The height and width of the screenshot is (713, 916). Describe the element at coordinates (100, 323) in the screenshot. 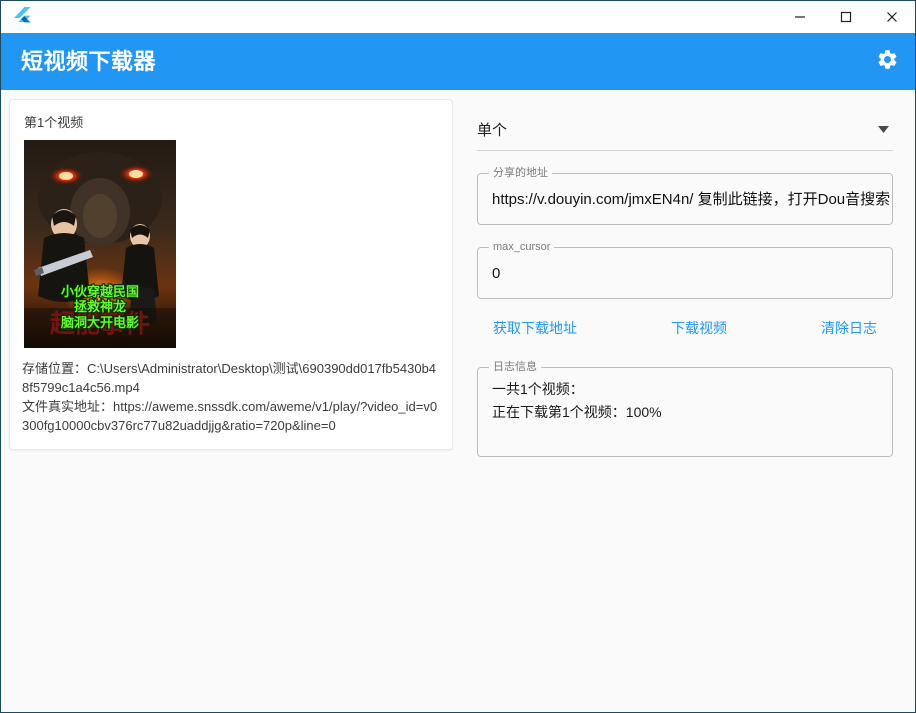

I see `svg-text: 脑洞大开电影` at that location.